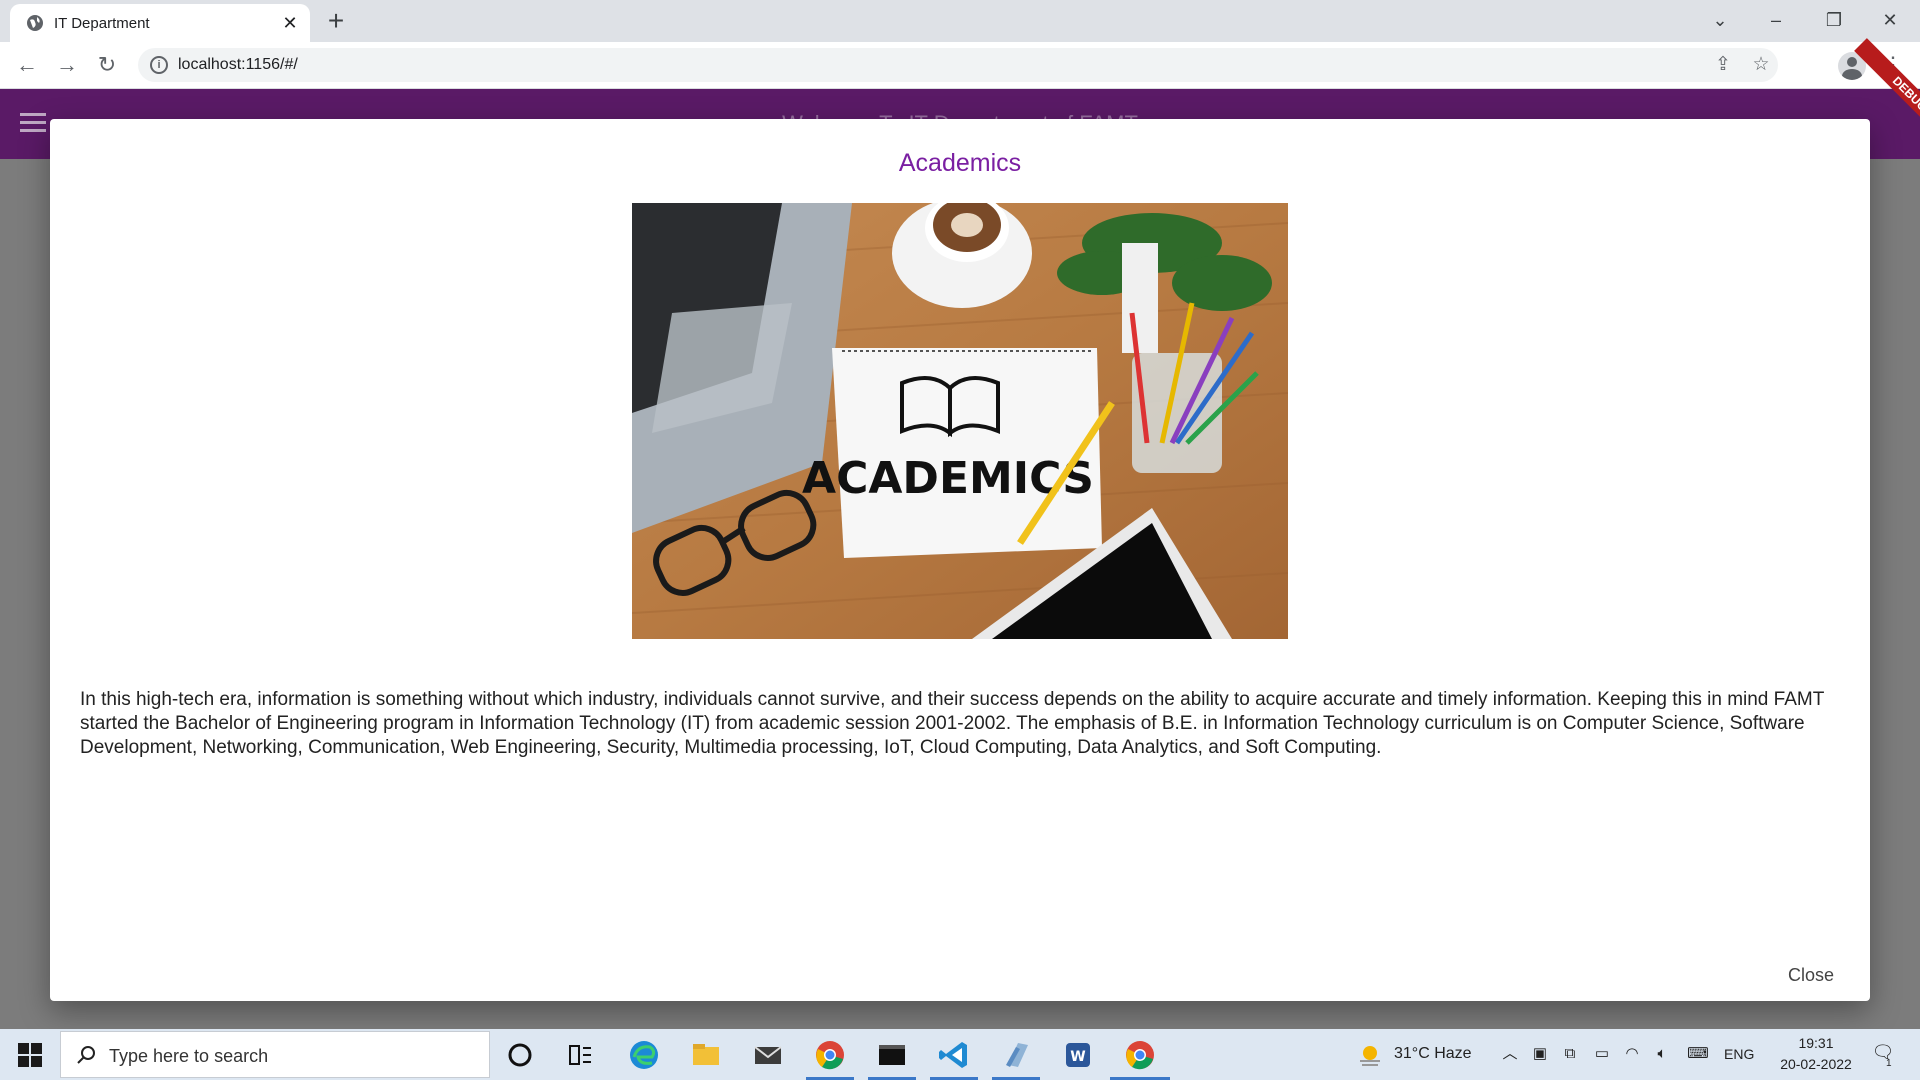  What do you see at coordinates (107, 65) in the screenshot?
I see `reload-icon: ↻` at bounding box center [107, 65].